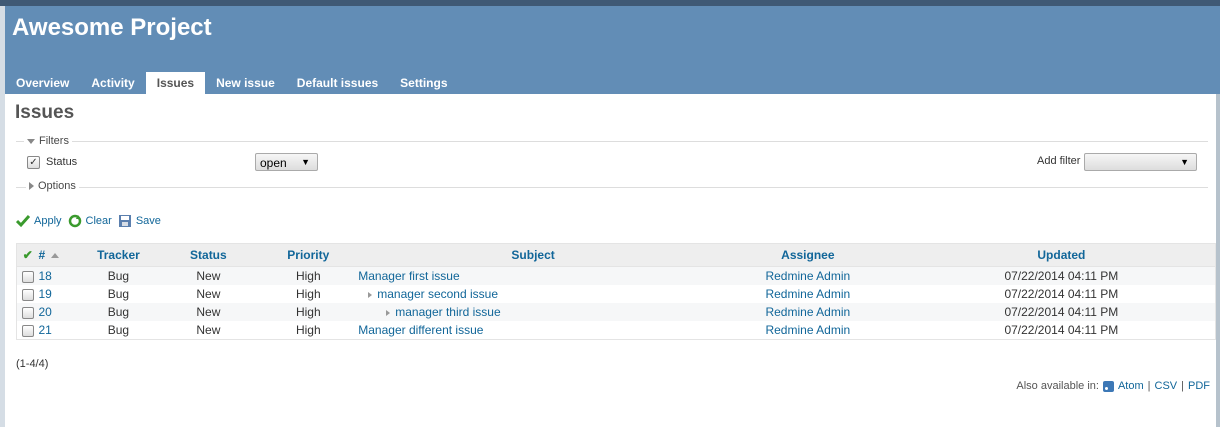 Image resolution: width=1220 pixels, height=427 pixels. I want to click on issue-id-link: 19, so click(44, 294).